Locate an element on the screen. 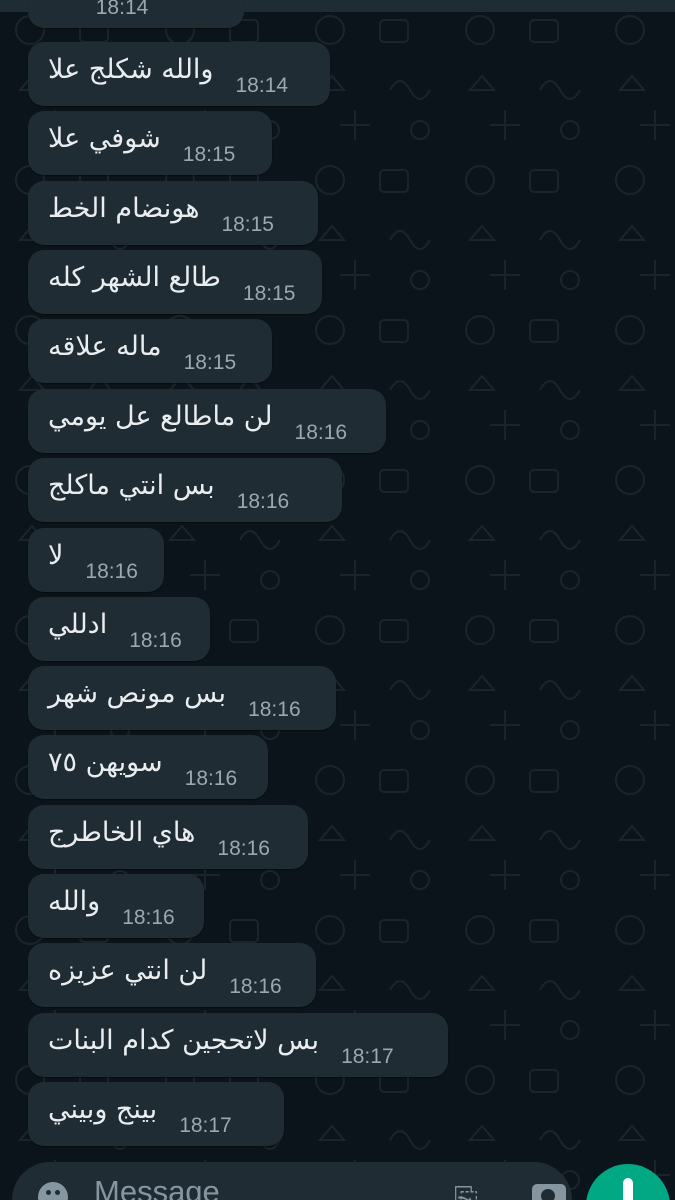 The image size is (675, 1200). message-bubble: طالع الشهر كله 18:15 is located at coordinates (175, 282).